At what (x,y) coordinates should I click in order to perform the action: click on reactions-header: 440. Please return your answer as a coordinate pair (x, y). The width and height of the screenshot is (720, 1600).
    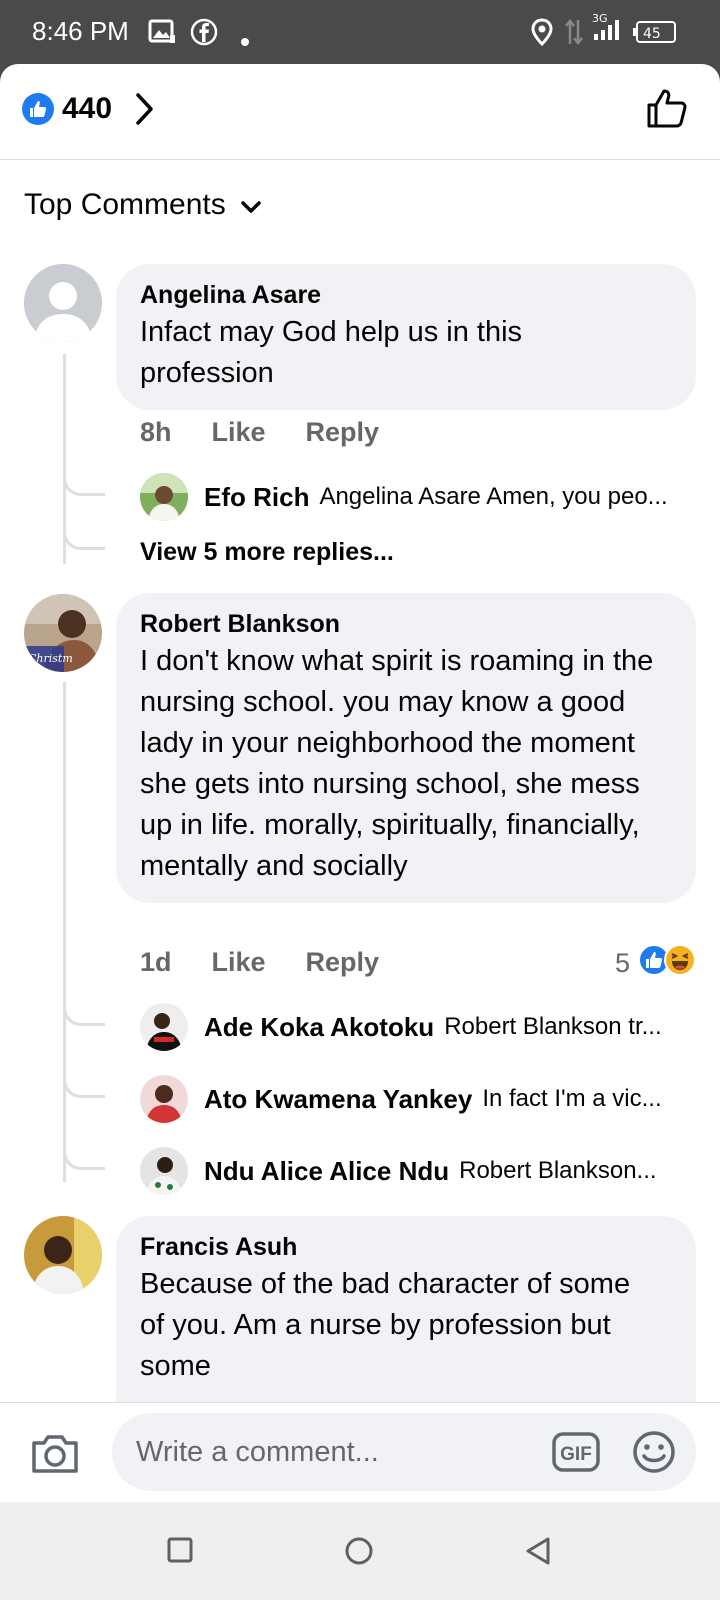
    Looking at the image, I should click on (360, 112).